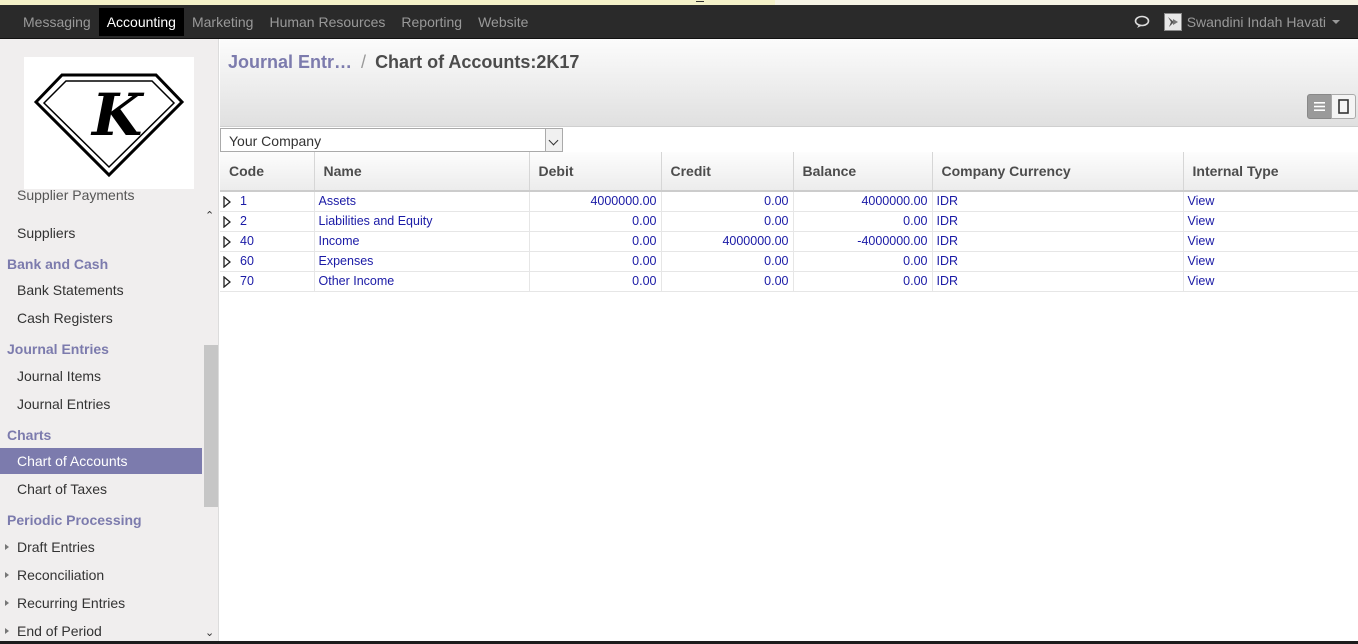  Describe the element at coordinates (422, 172) in the screenshot. I see `column-header-name: Name` at that location.